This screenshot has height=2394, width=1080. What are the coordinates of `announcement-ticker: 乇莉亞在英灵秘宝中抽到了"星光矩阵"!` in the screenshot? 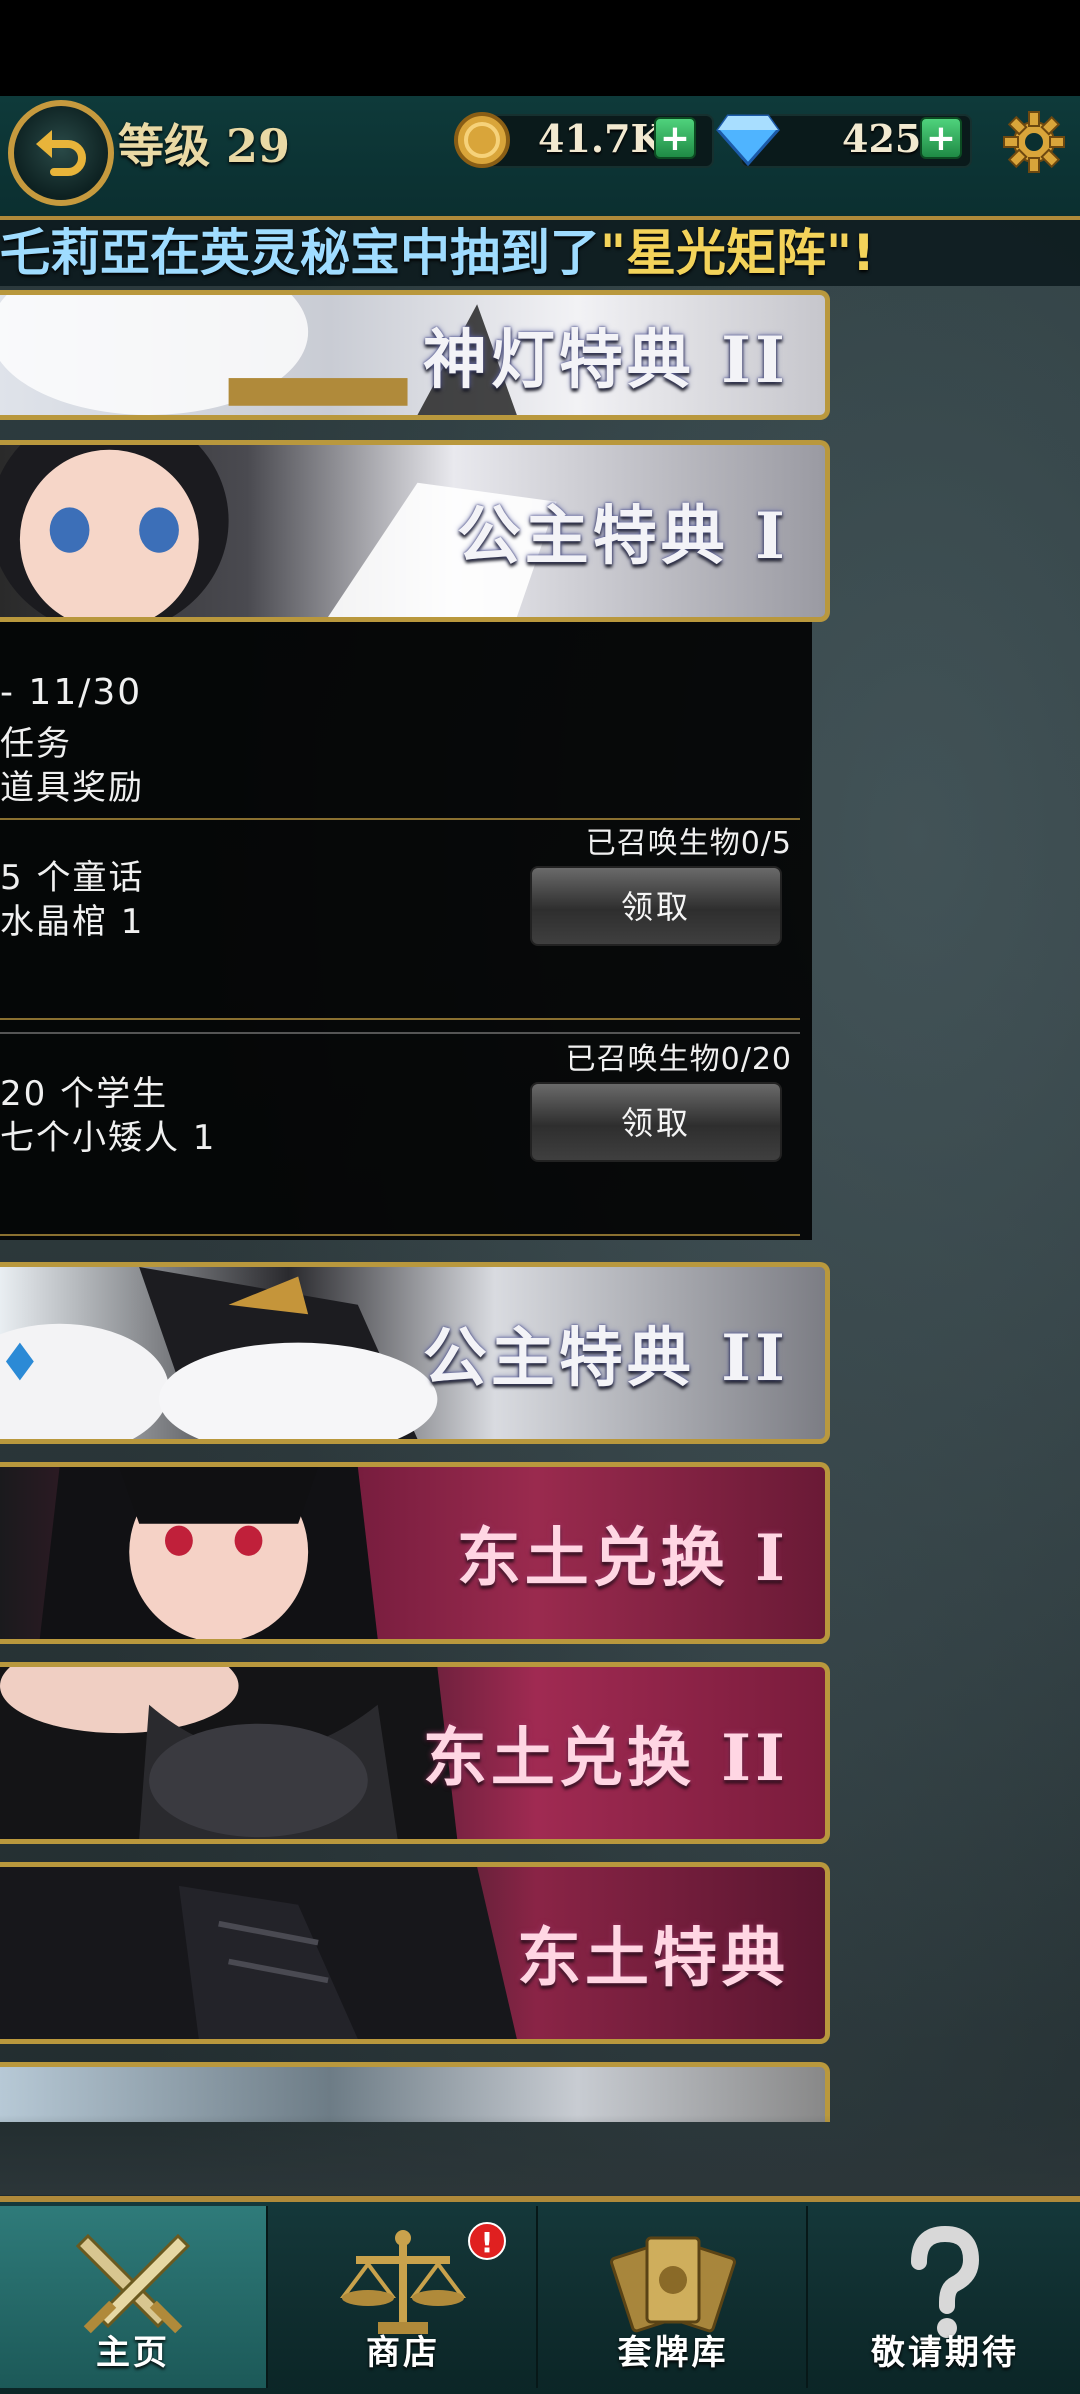 It's located at (540, 253).